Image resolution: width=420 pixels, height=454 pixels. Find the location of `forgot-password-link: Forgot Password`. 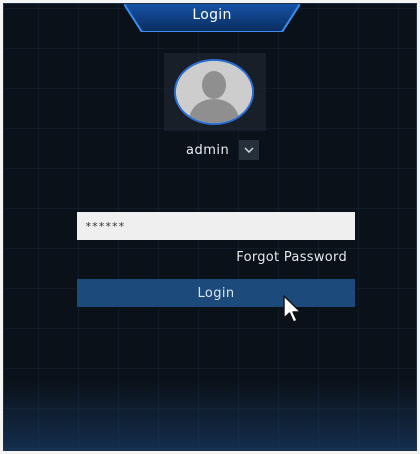

forgot-password-link: Forgot Password is located at coordinates (291, 257).